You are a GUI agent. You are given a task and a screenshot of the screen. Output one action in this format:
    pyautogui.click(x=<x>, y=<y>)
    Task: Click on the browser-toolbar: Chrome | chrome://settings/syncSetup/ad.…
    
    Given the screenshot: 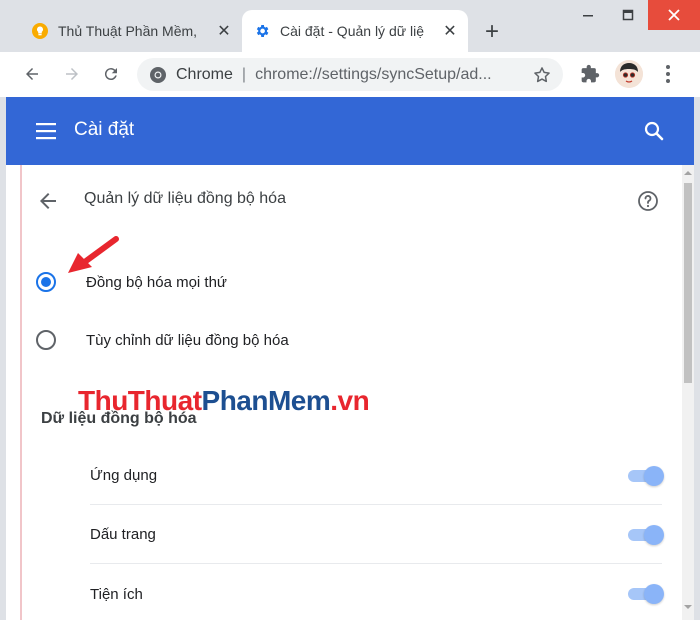 What is the action you would take?
    pyautogui.click(x=350, y=74)
    